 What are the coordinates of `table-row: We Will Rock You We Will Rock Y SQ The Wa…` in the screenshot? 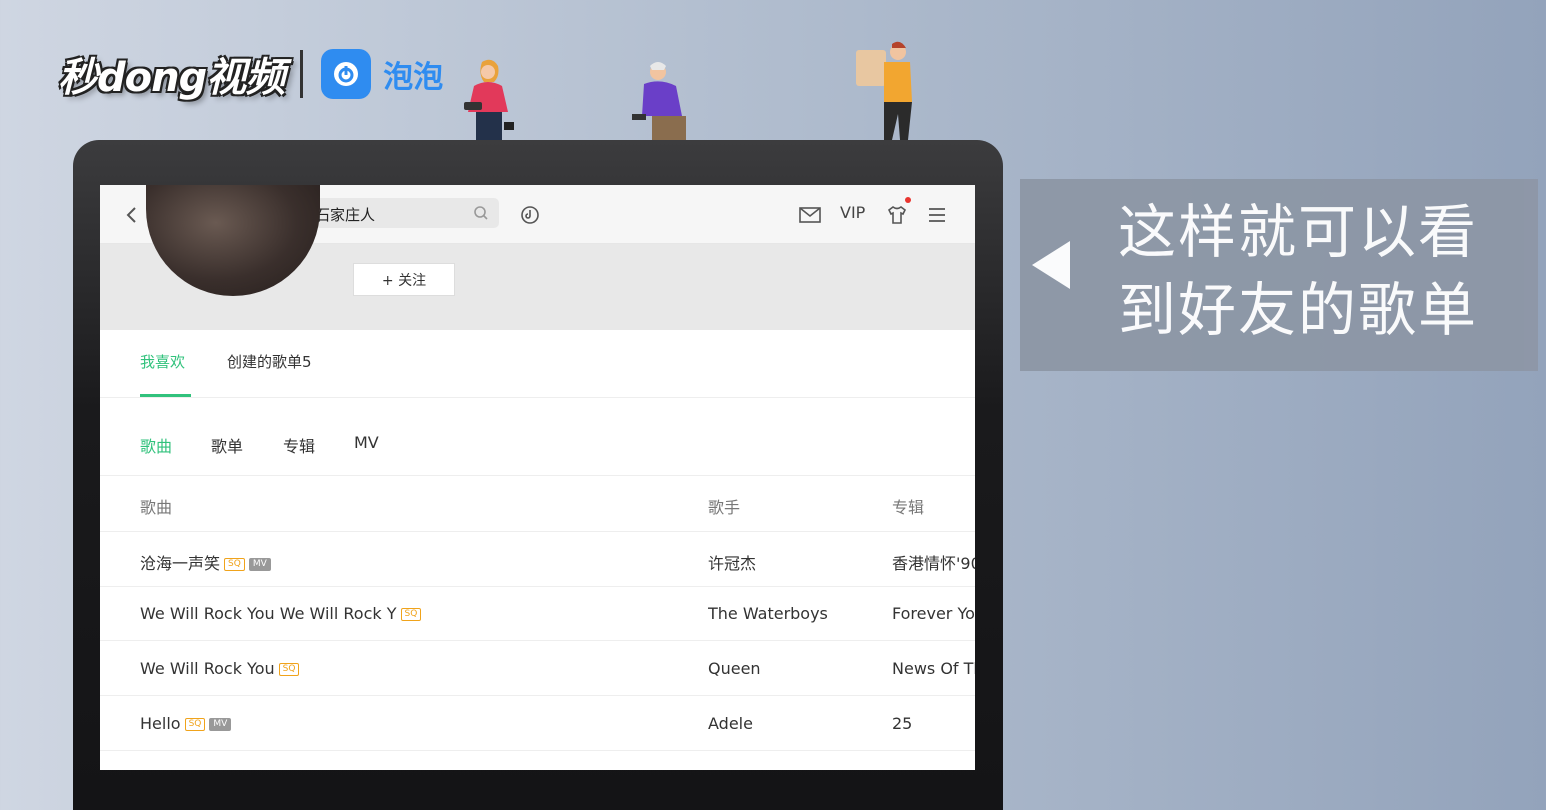 It's located at (537, 613).